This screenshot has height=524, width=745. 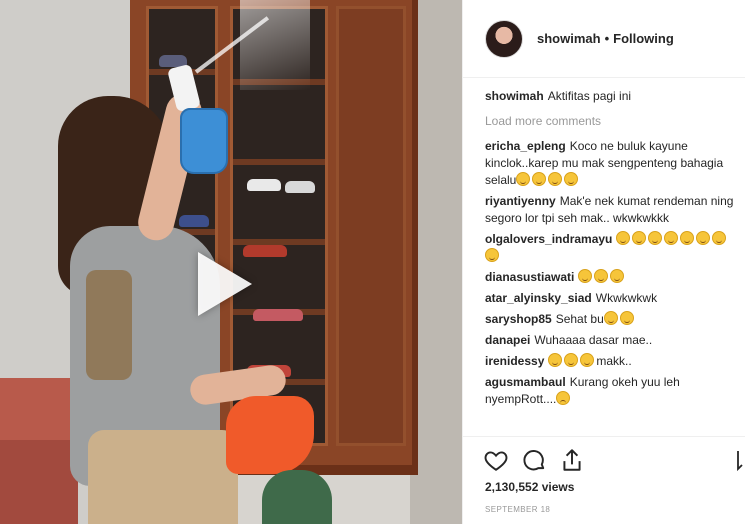 I want to click on caption: showimah Aktifitas pagi ini, so click(x=613, y=96).